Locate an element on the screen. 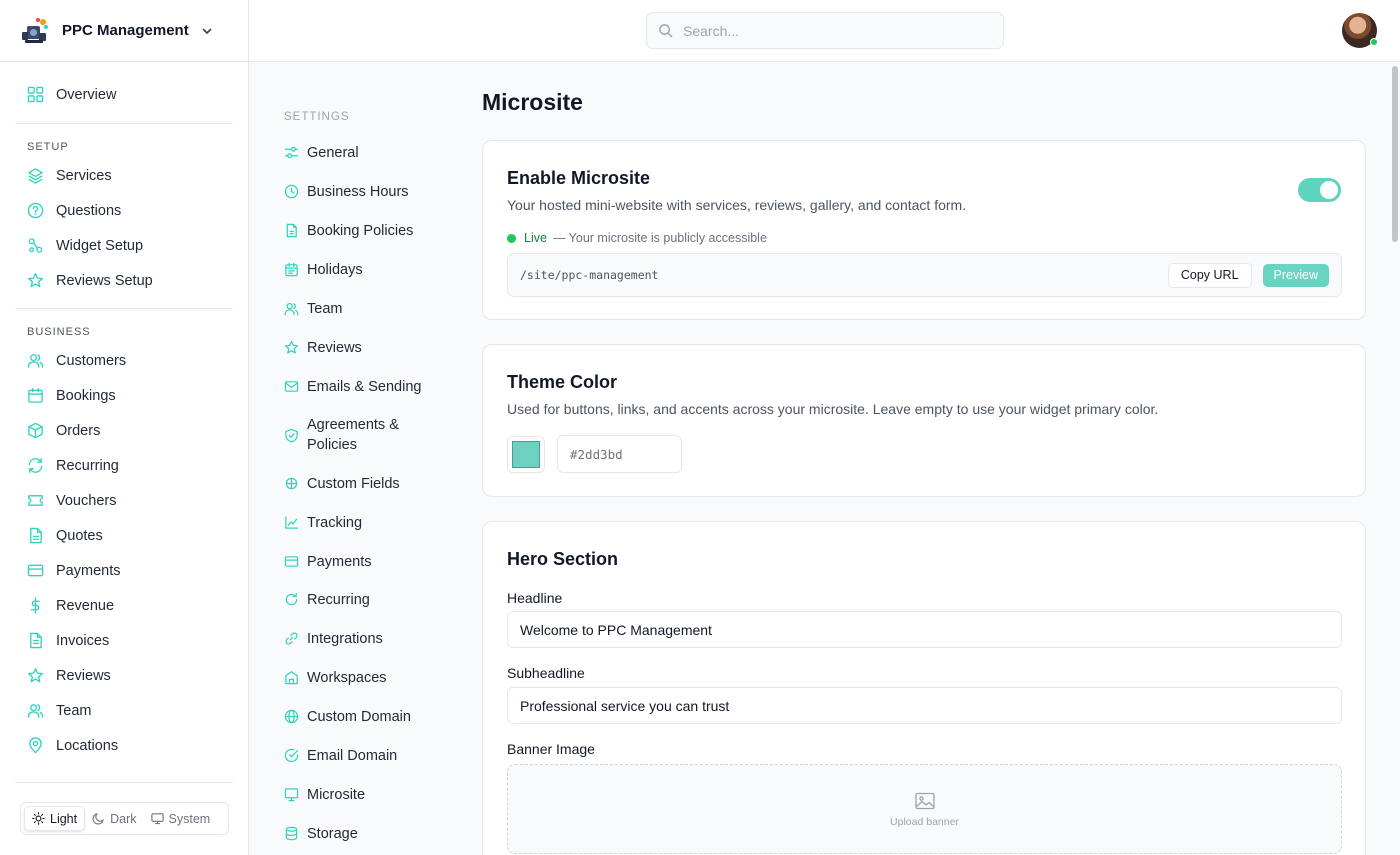  nav-label: Vouchers is located at coordinates (86, 500).